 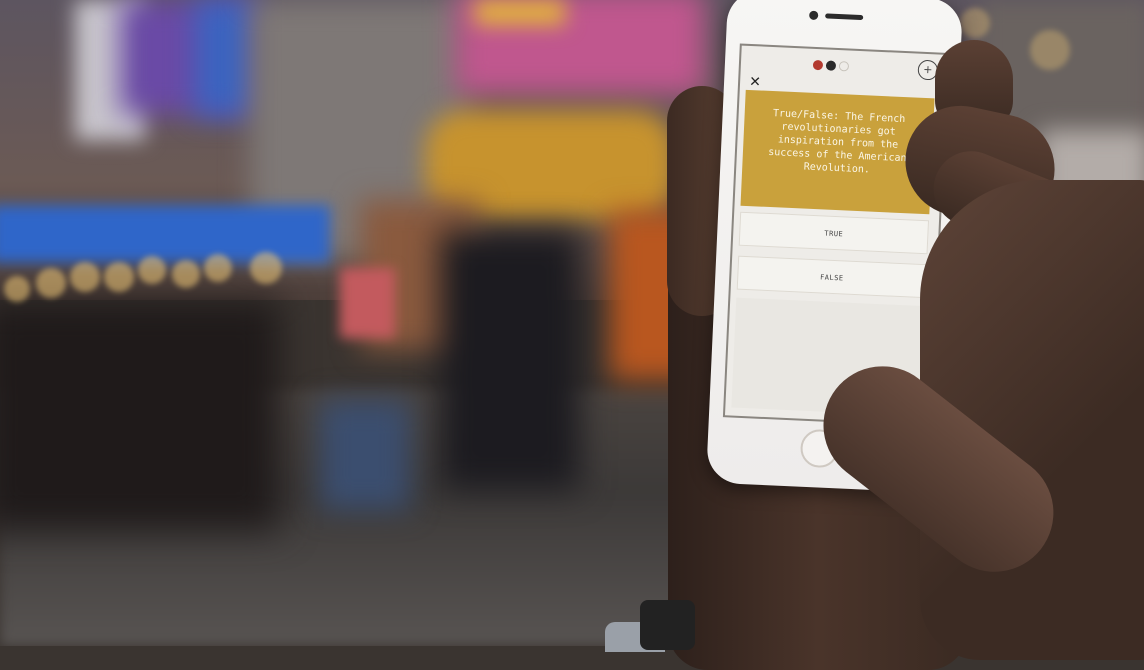 I want to click on led-ticker-sign, so click(x=165, y=234).